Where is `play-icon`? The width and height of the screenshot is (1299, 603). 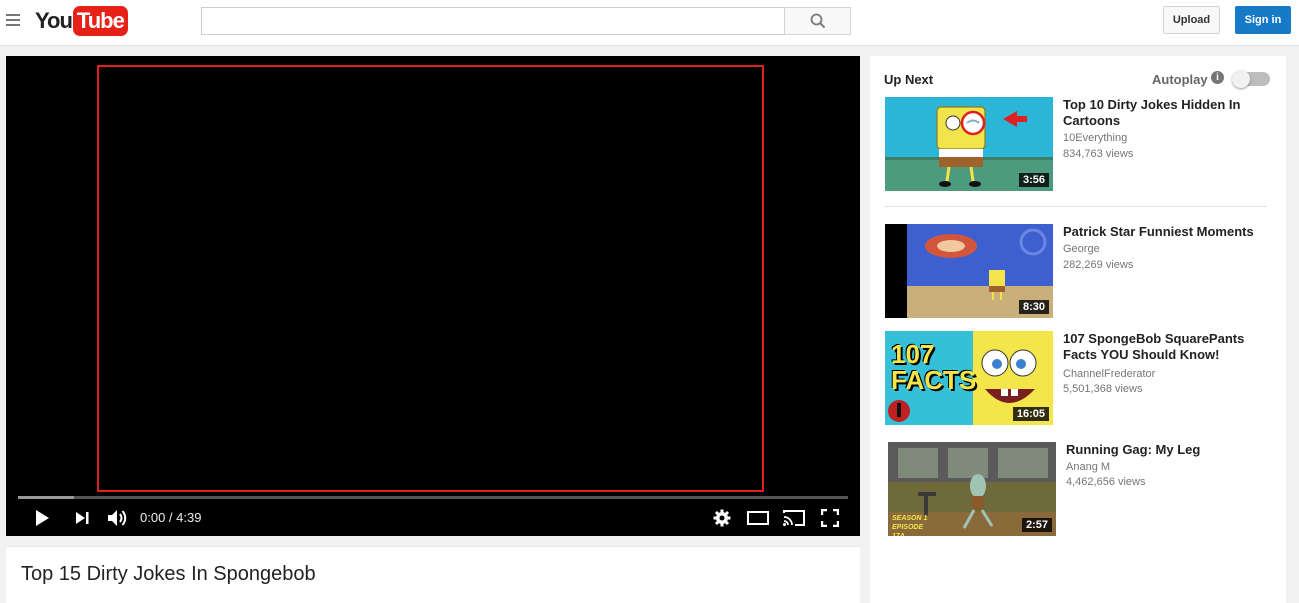
play-icon is located at coordinates (42, 518).